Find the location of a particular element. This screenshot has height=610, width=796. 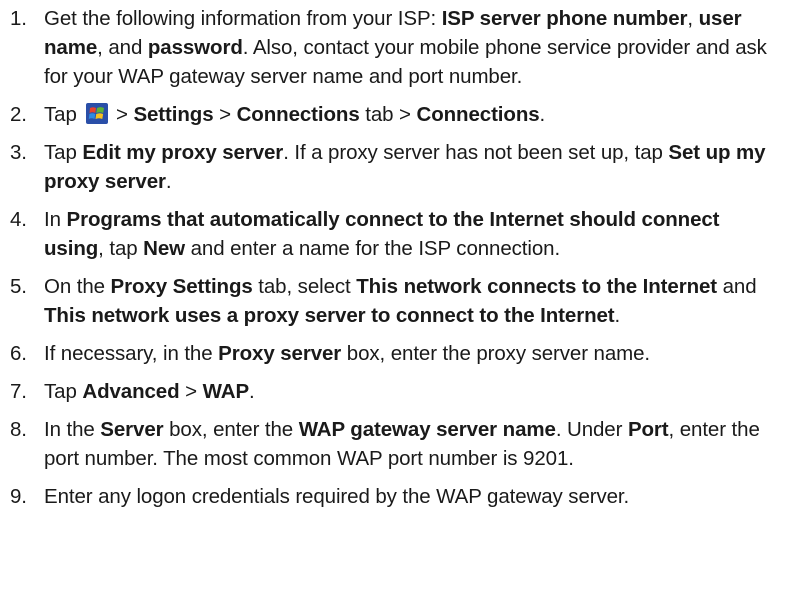

step-bold-term: Advanced is located at coordinates (131, 391).